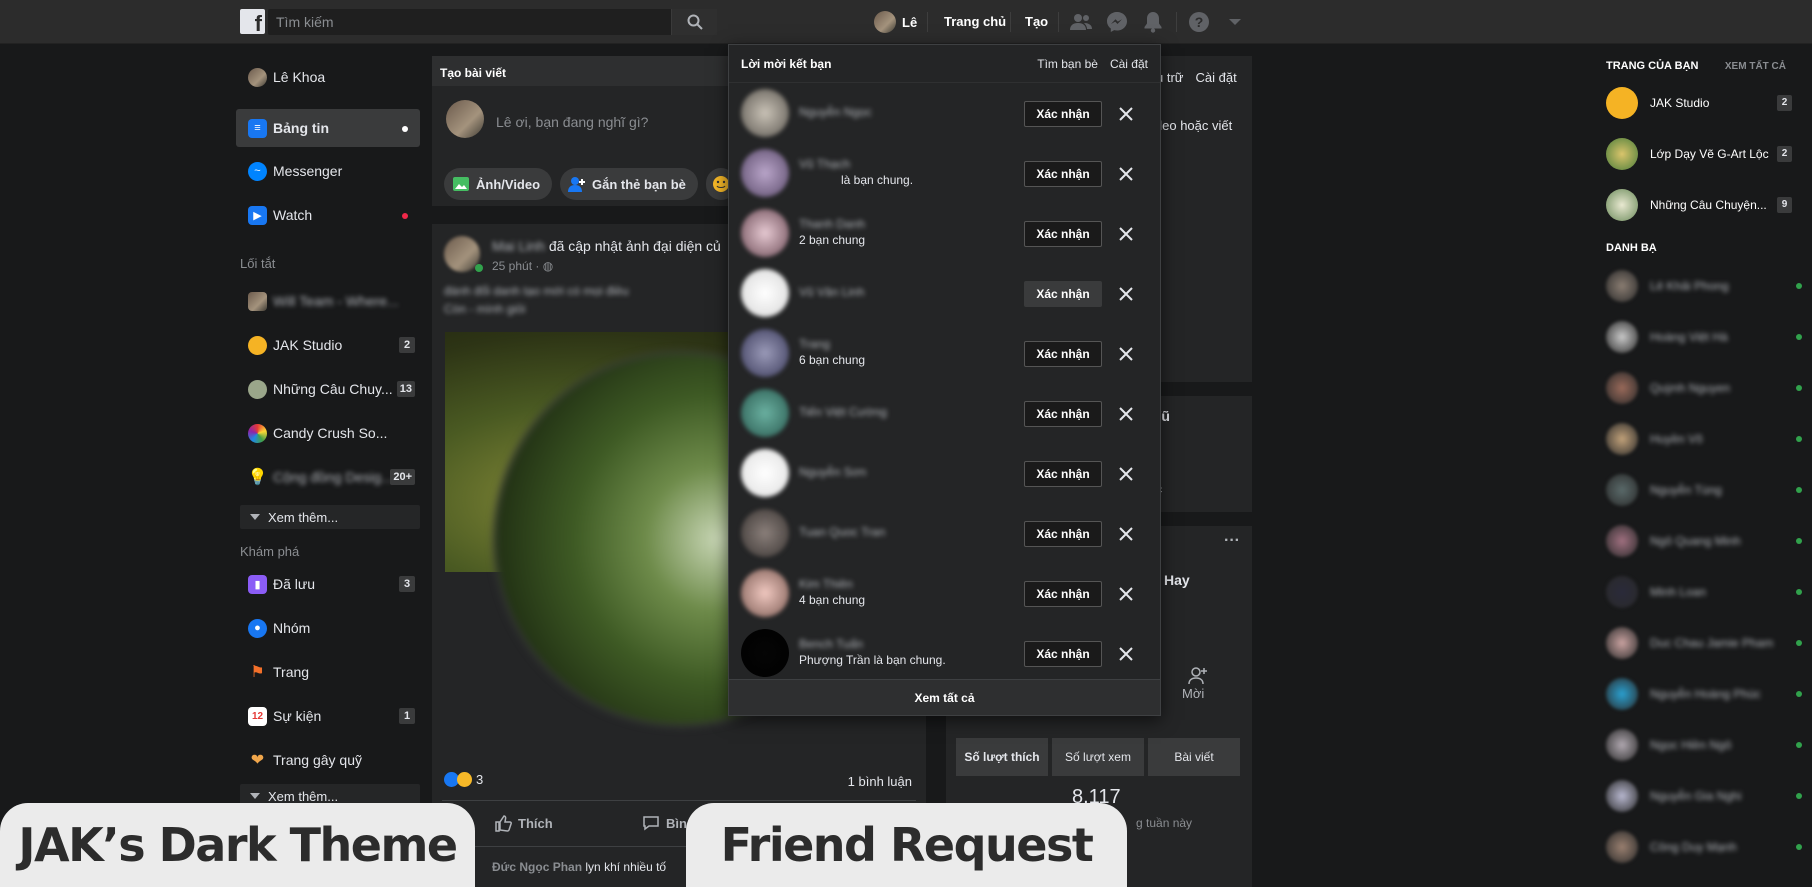  I want to click on tab-likes: Số lượt thích, so click(1002, 757).